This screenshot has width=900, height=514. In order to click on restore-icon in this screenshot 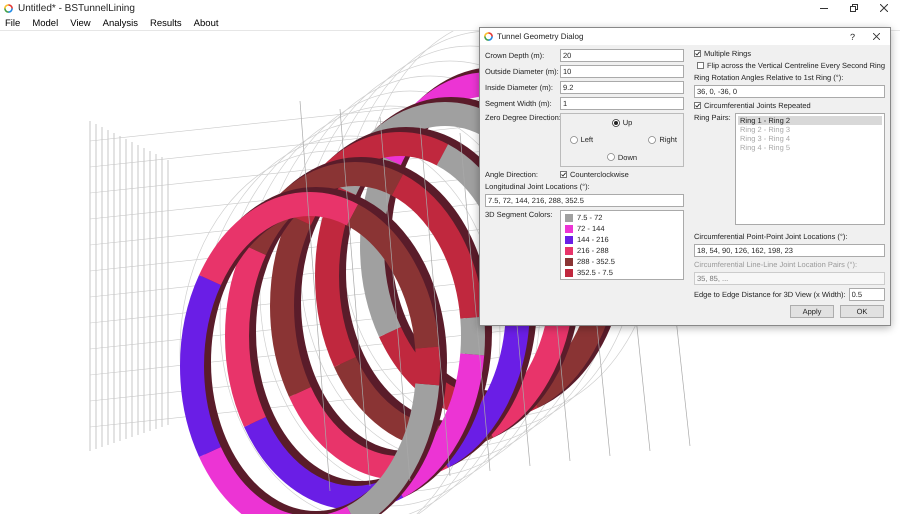, I will do `click(854, 8)`.